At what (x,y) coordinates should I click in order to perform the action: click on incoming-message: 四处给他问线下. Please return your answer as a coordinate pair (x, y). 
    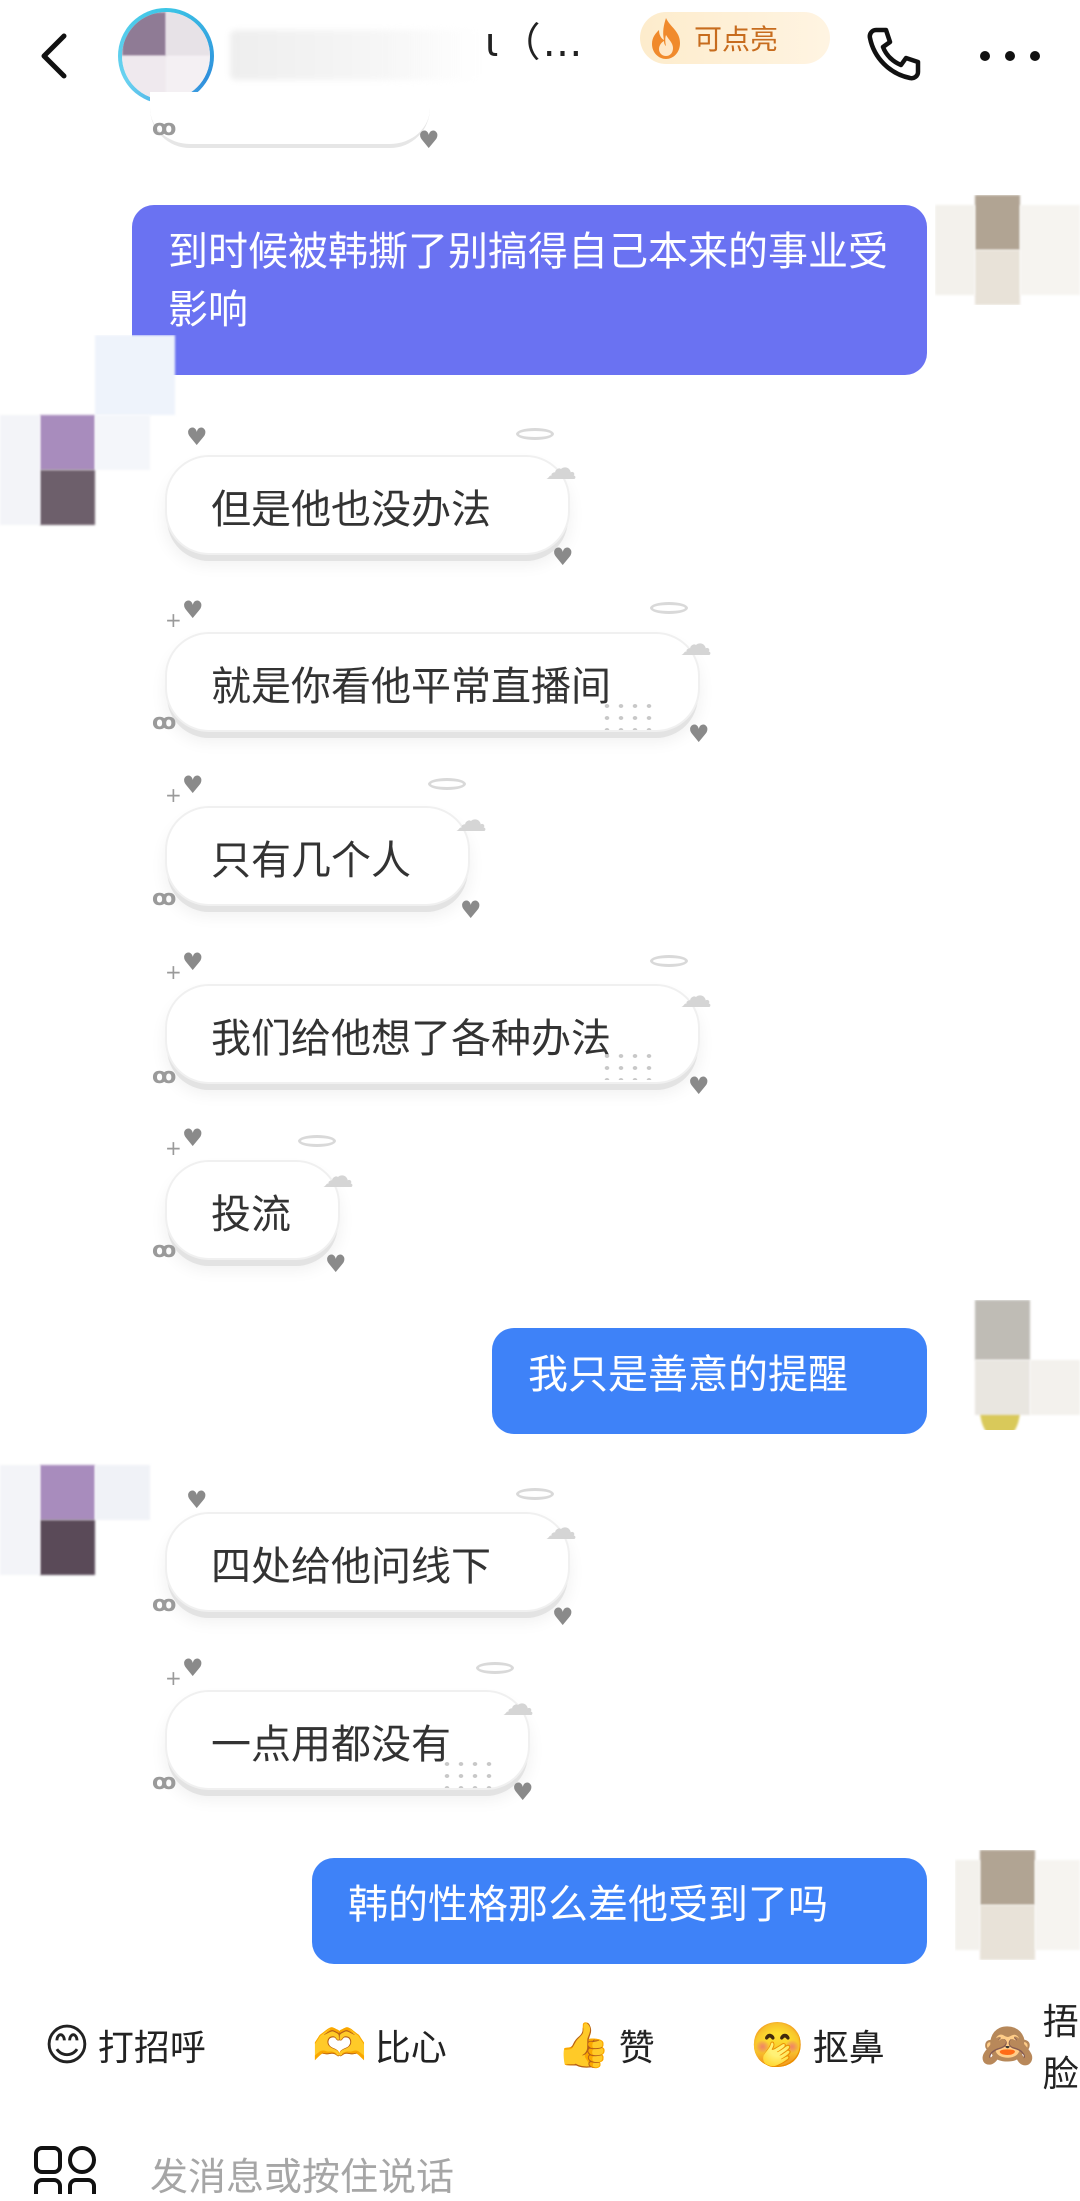
    Looking at the image, I should click on (367, 1562).